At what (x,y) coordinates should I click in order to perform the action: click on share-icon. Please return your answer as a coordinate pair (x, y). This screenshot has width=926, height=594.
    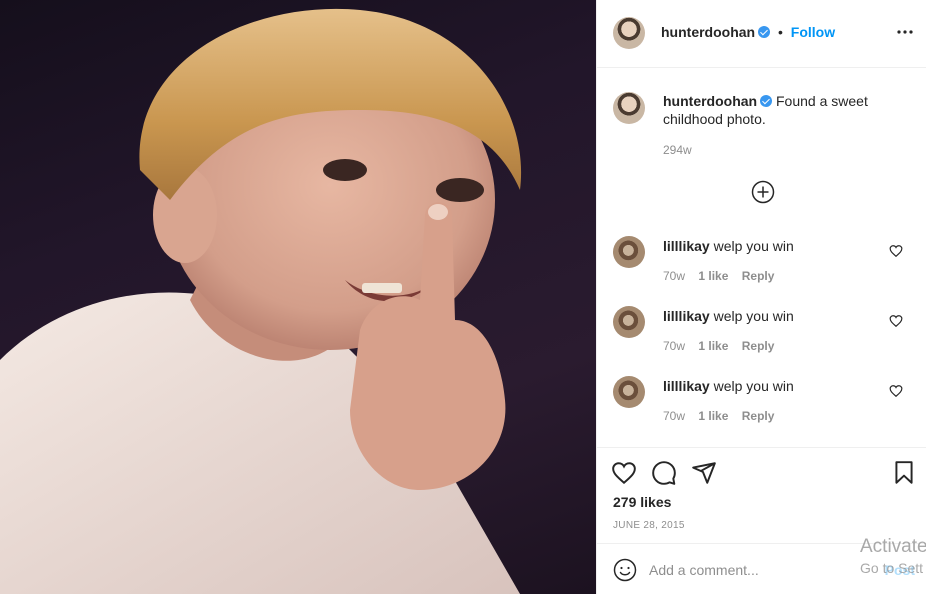
    Looking at the image, I should click on (704, 473).